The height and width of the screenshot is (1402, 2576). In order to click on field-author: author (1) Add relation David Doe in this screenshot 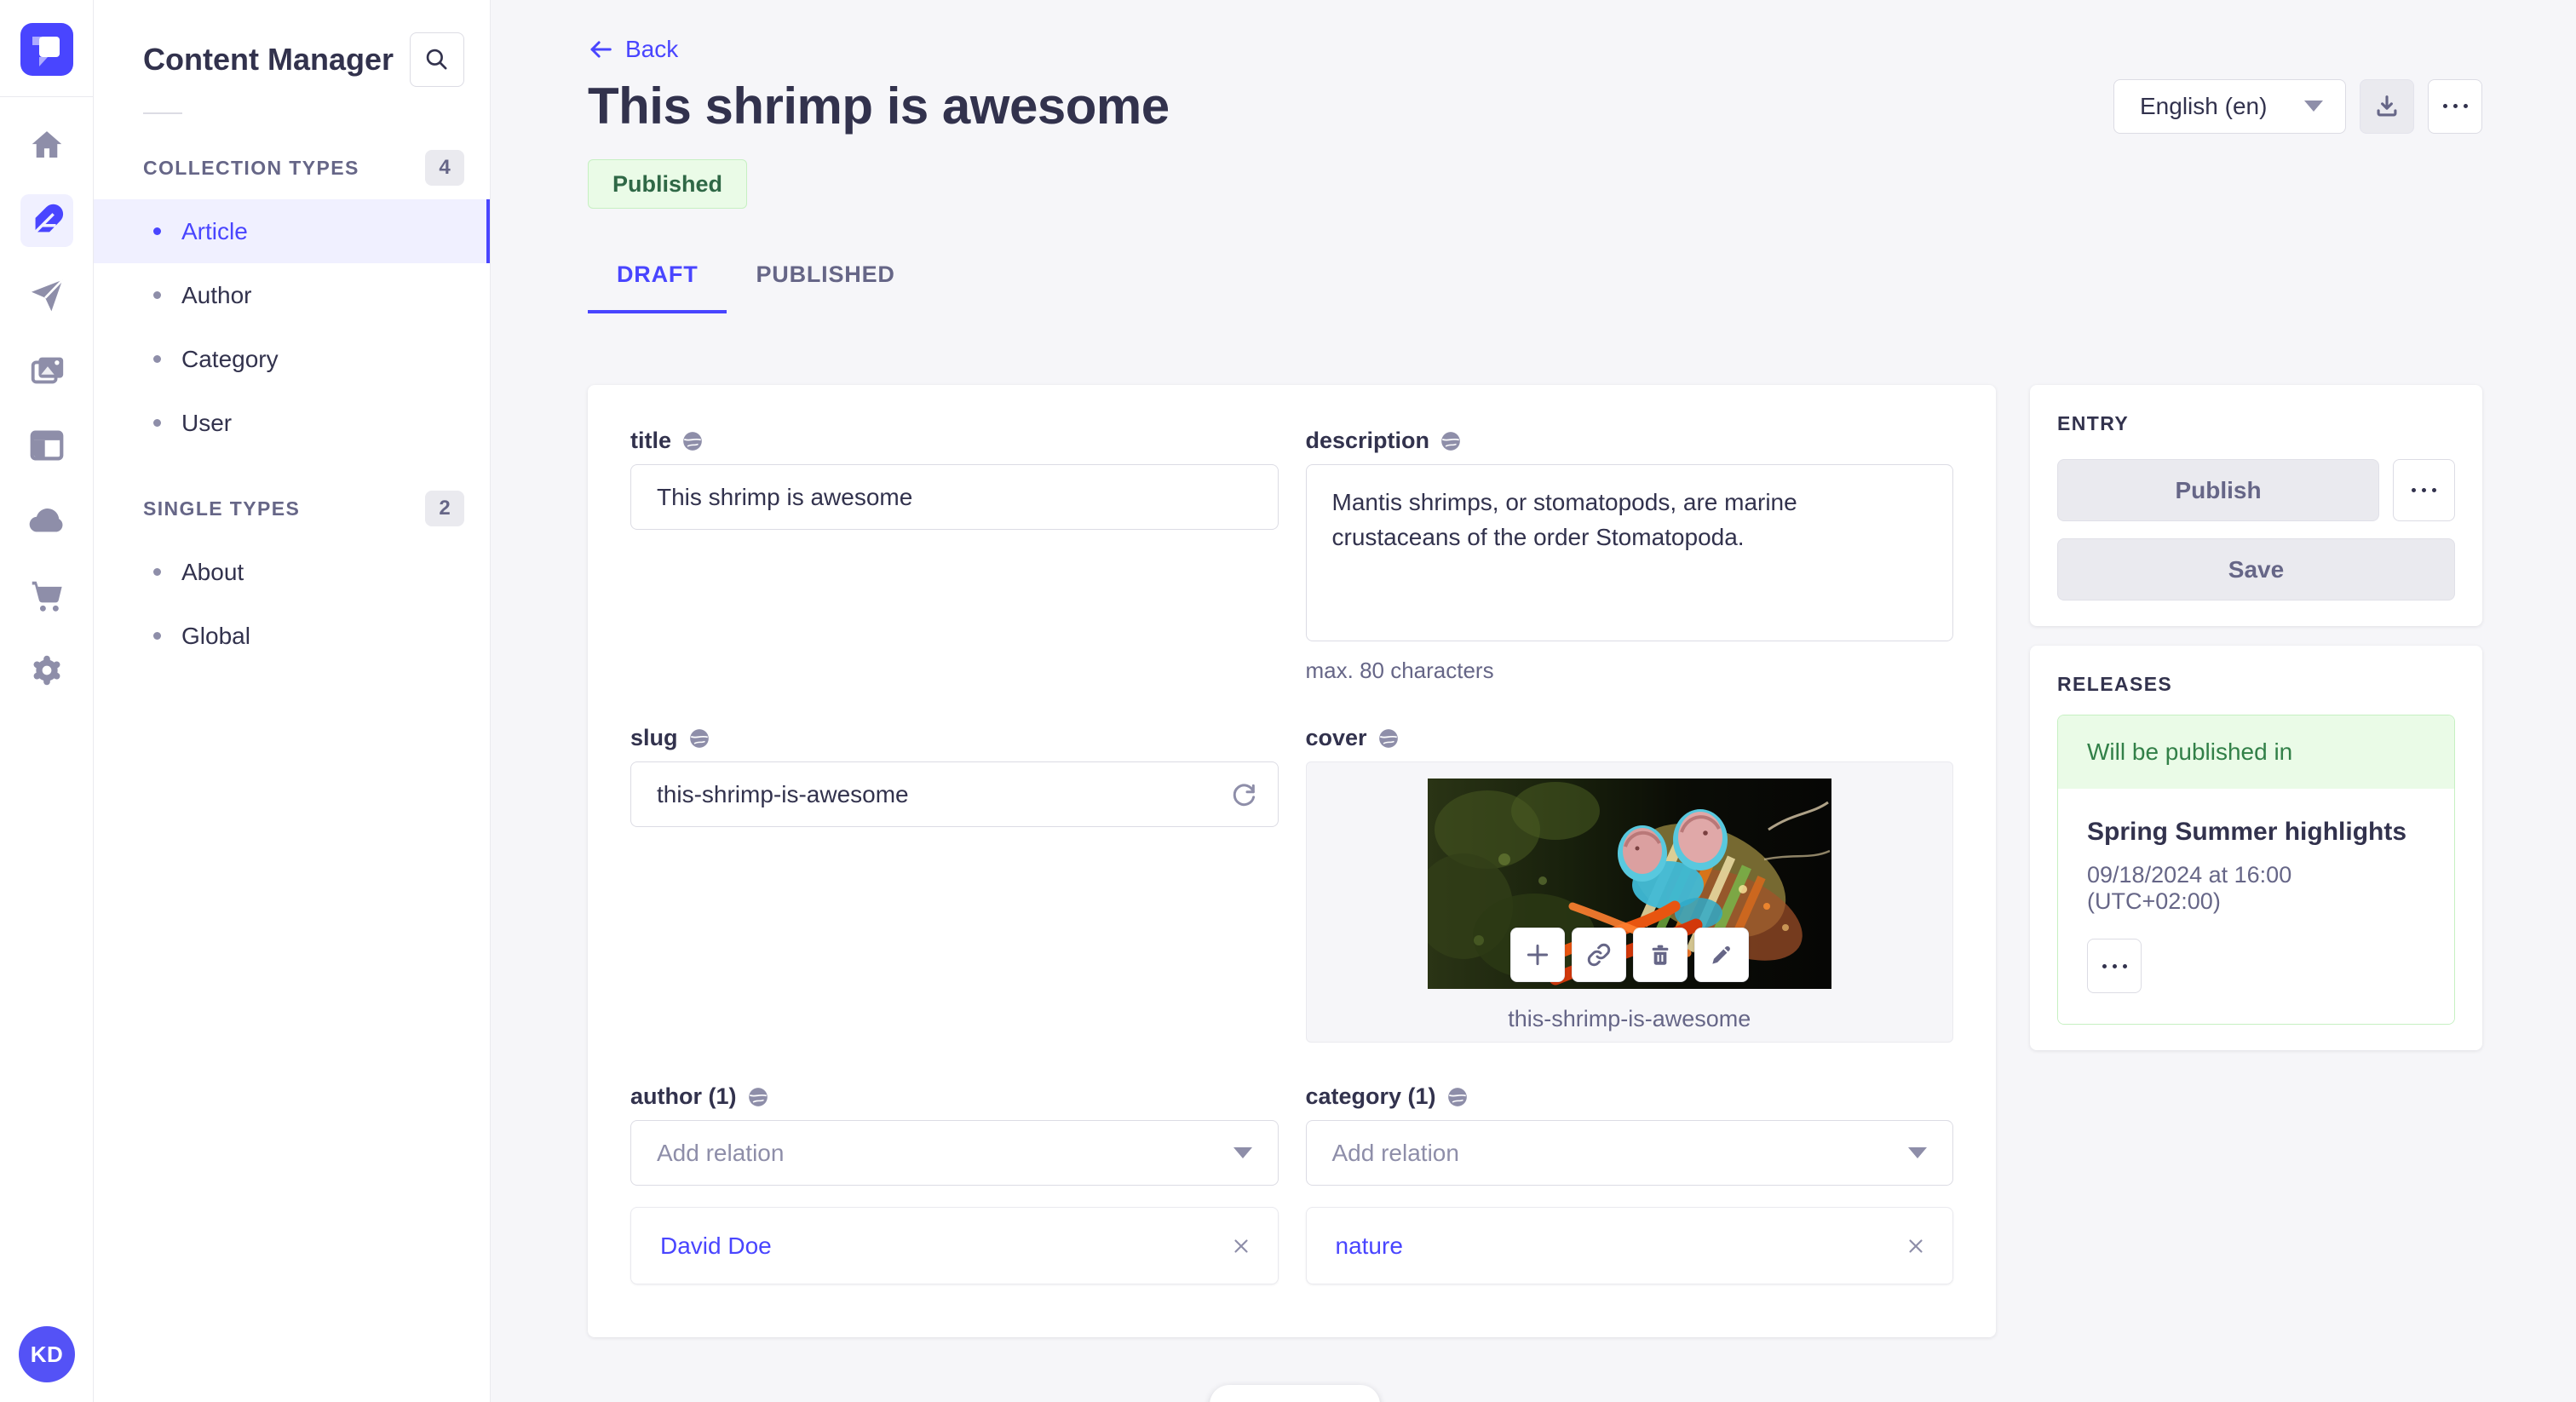, I will do `click(954, 1183)`.